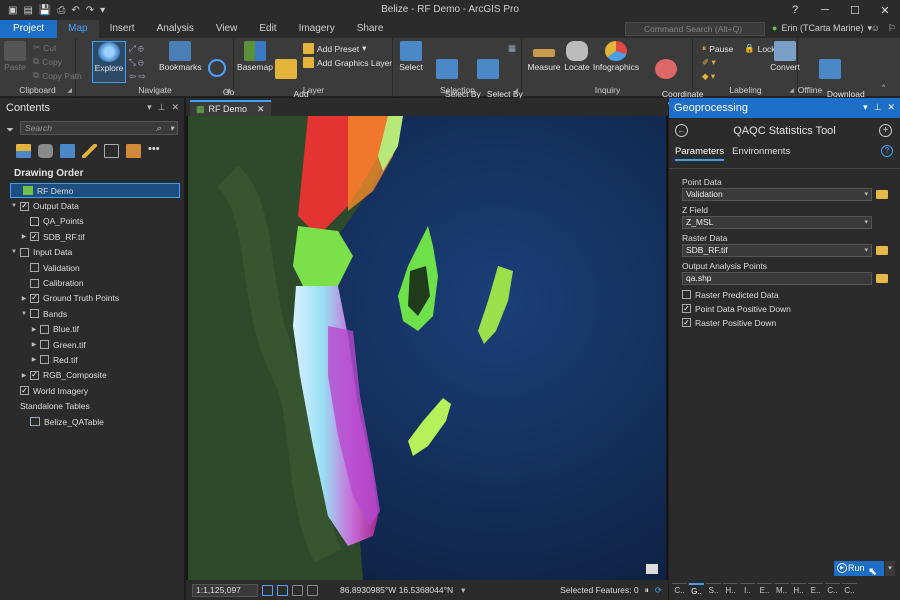  What do you see at coordinates (347, 62) in the screenshot?
I see `add-graphics-layer-button: Add Graphics Layer` at bounding box center [347, 62].